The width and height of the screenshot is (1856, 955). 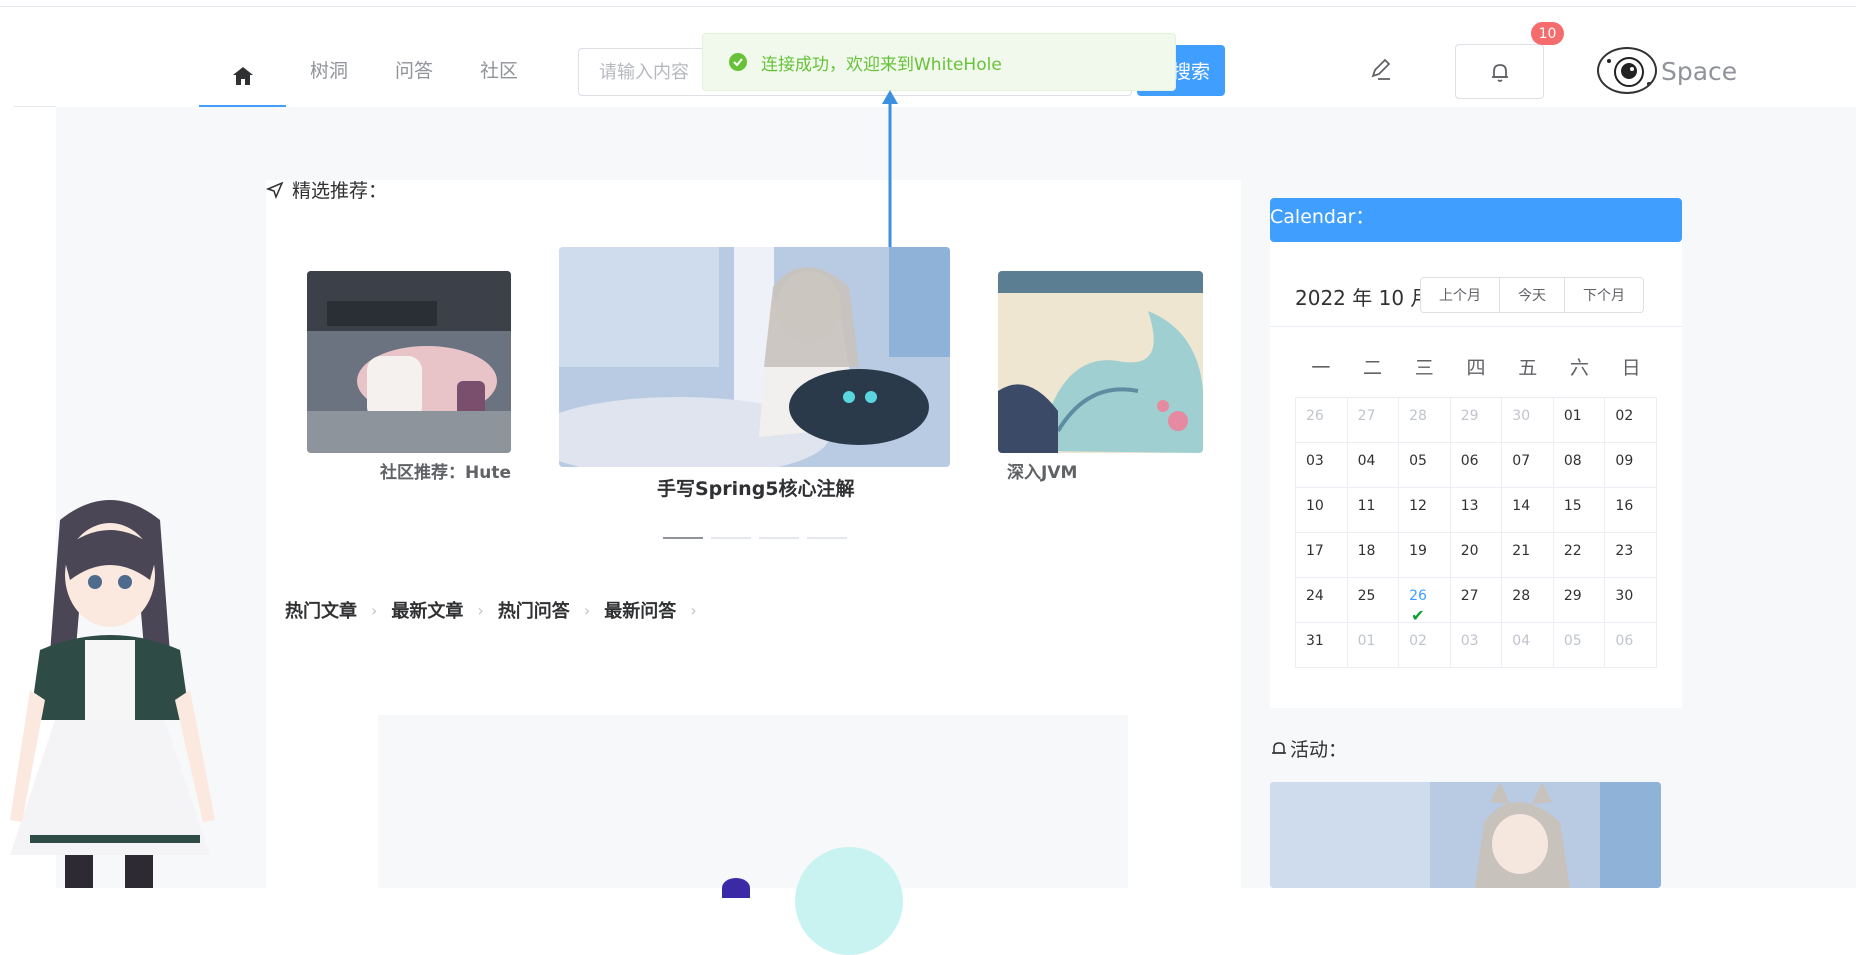 What do you see at coordinates (1528, 510) in the screenshot?
I see `calendar-day: 14` at bounding box center [1528, 510].